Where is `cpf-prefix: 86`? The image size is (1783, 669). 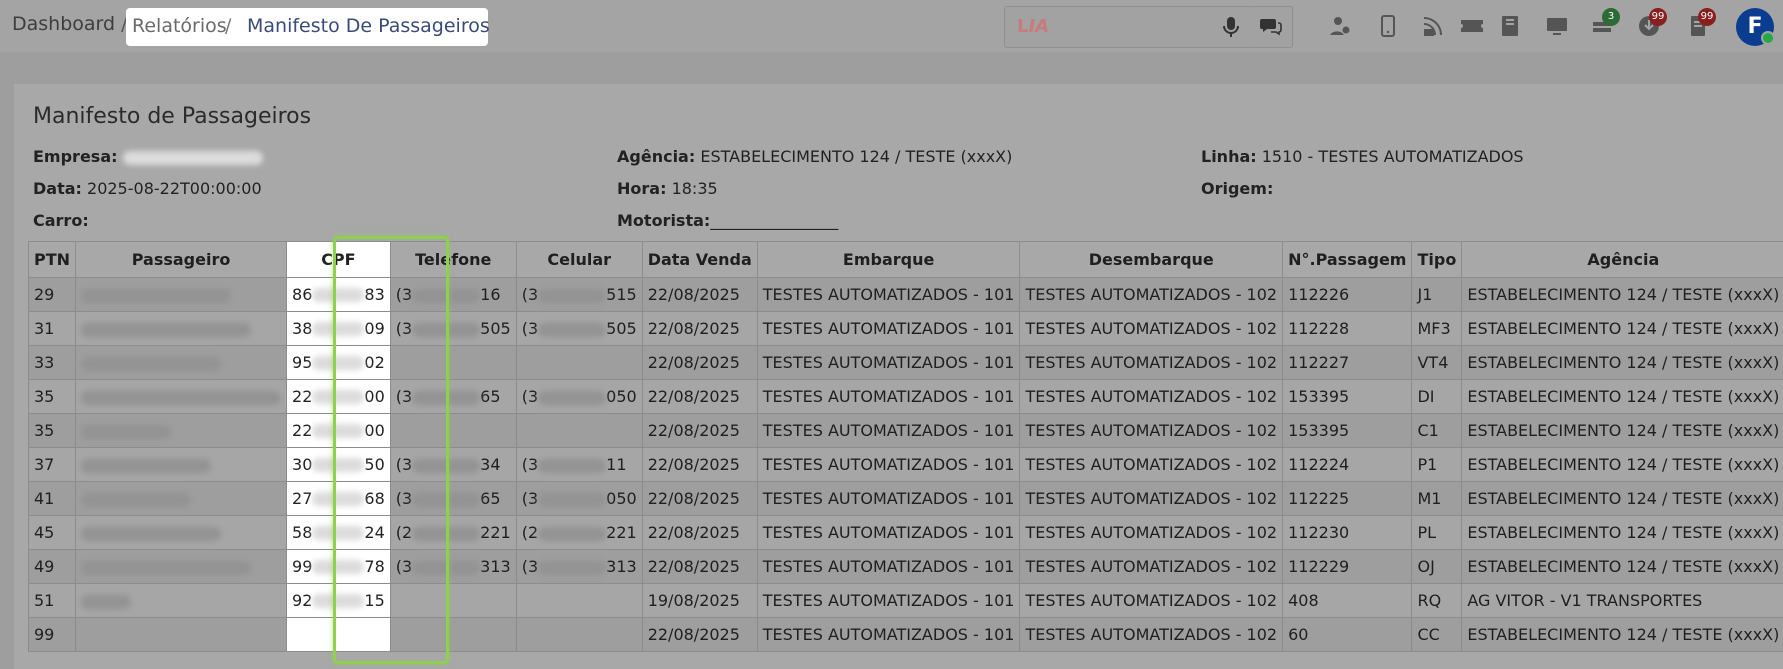
cpf-prefix: 86 is located at coordinates (302, 294).